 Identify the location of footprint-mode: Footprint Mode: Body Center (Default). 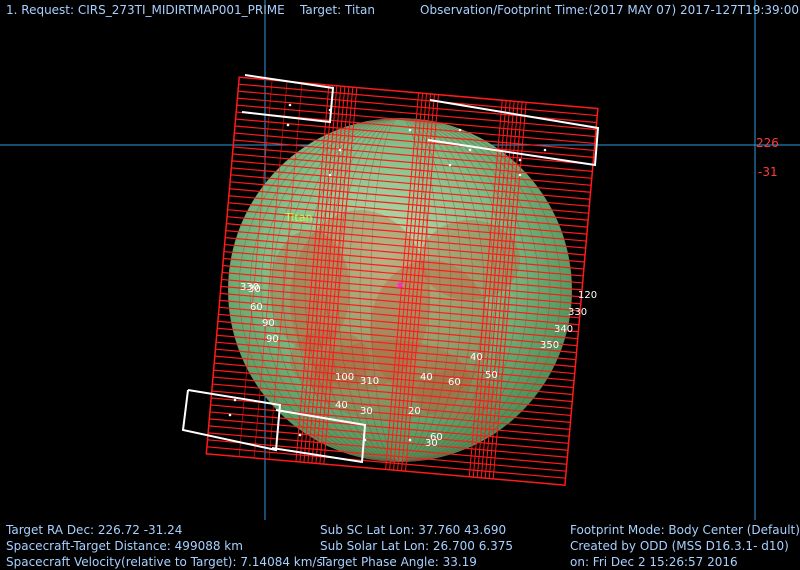
(685, 530).